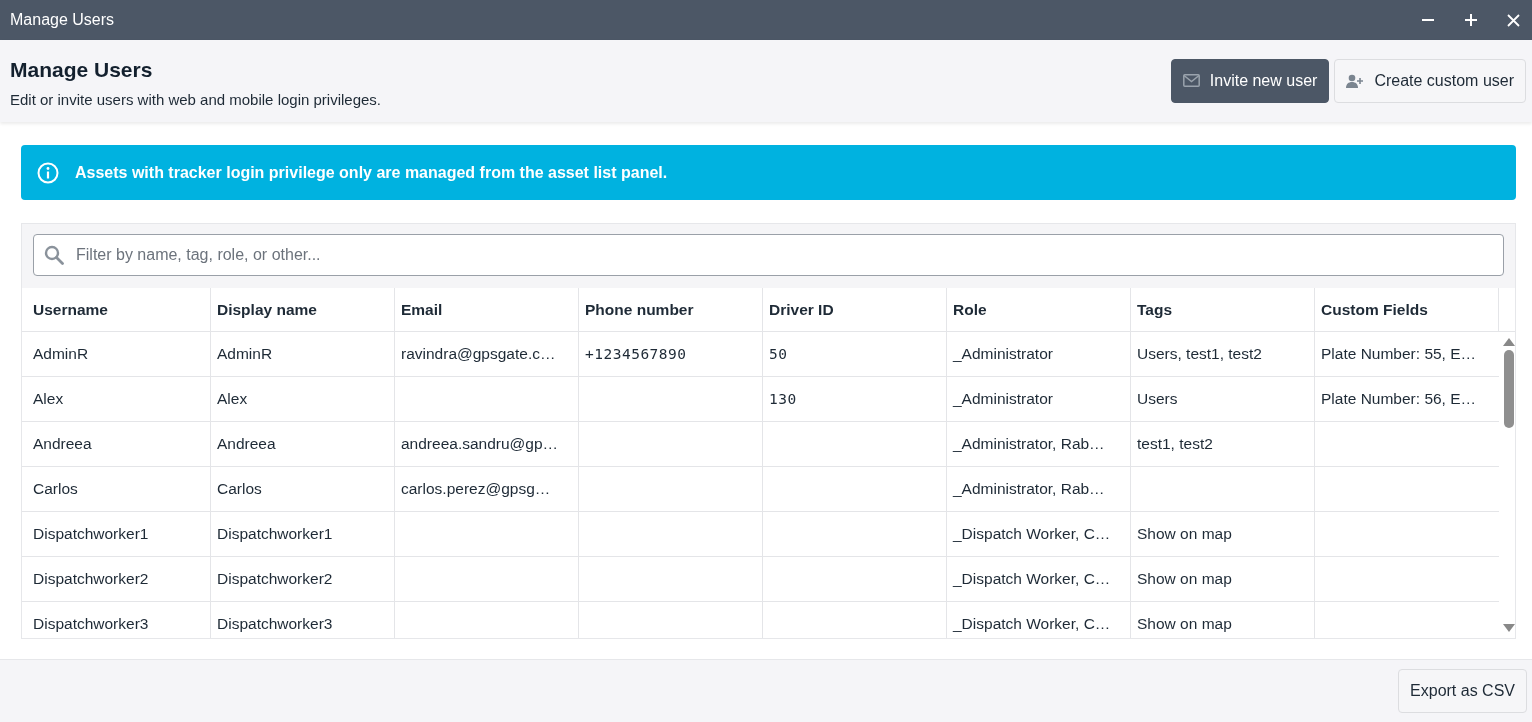  What do you see at coordinates (195, 99) in the screenshot?
I see `page-subtitle: Edit or invite users with web and mobile login privileges.` at bounding box center [195, 99].